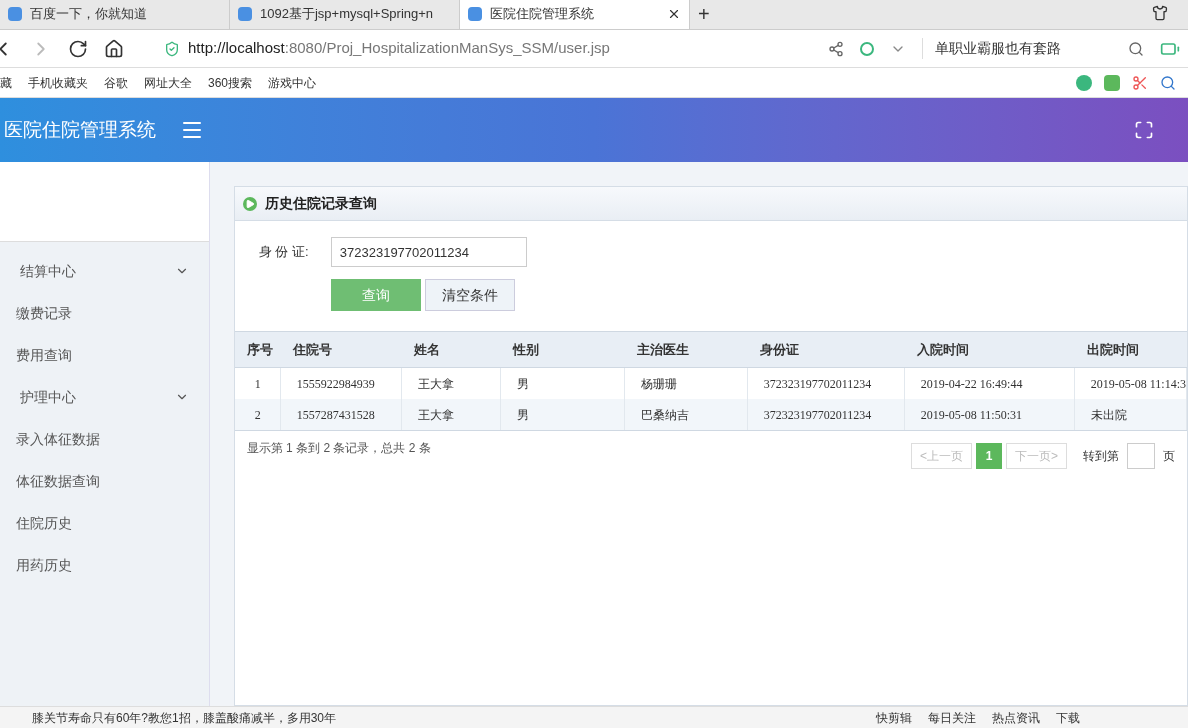  Describe the element at coordinates (469, 295) in the screenshot. I see `clear-button: 清空条件` at that location.